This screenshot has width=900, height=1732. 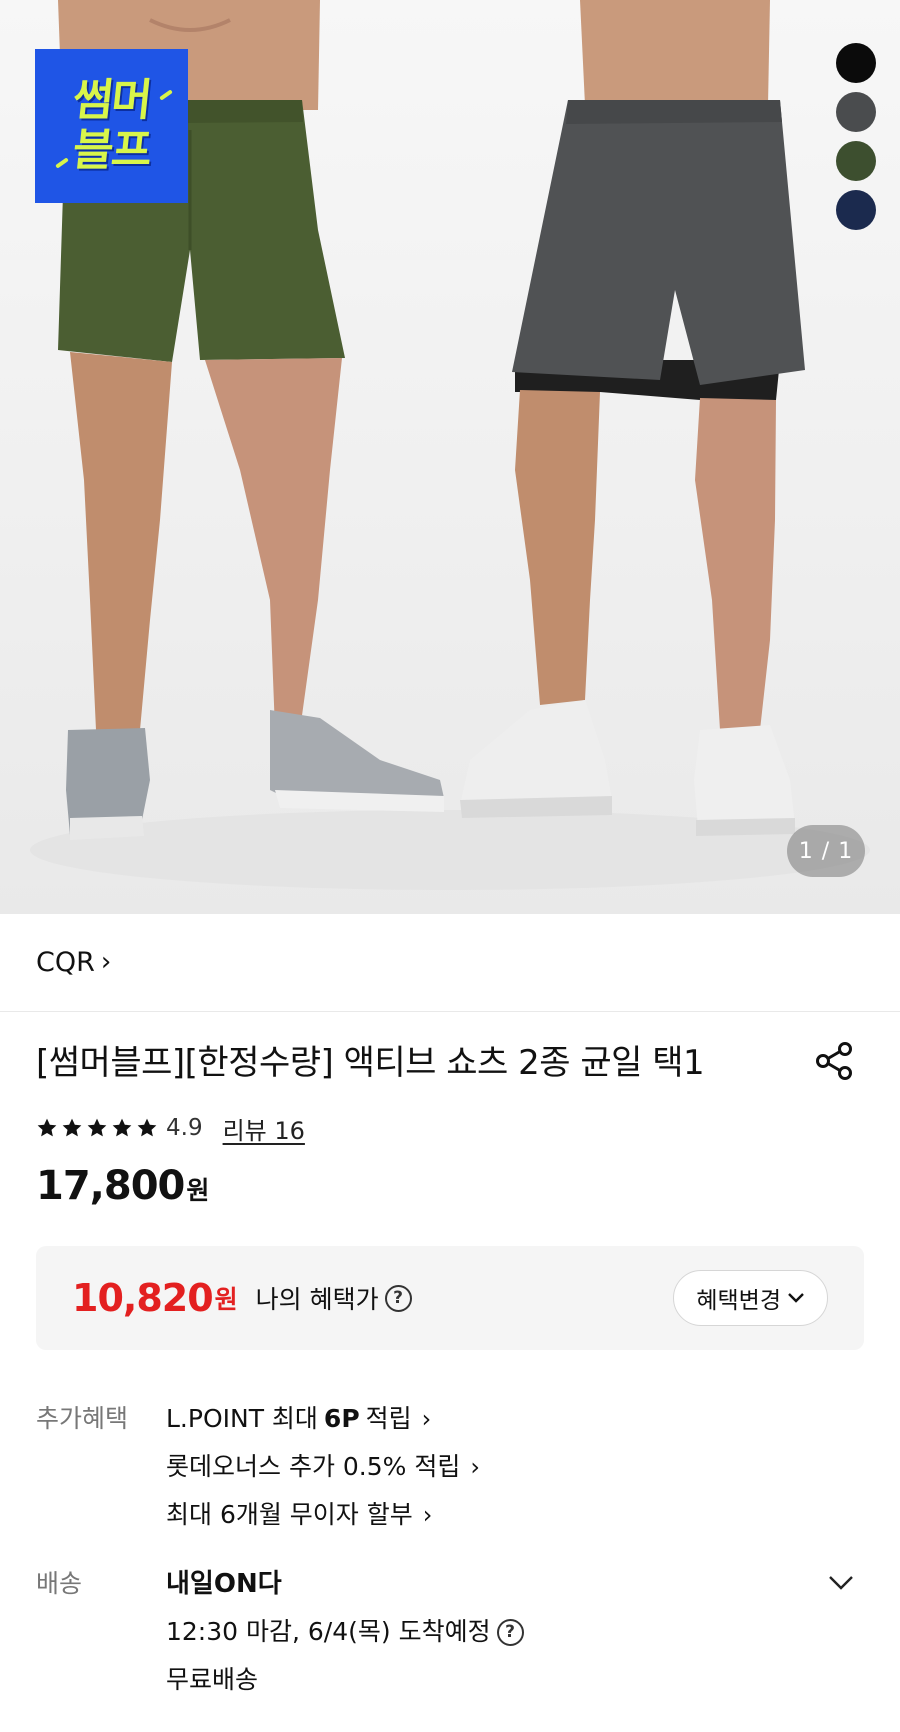 What do you see at coordinates (835, 1061) in the screenshot?
I see `share-icon` at bounding box center [835, 1061].